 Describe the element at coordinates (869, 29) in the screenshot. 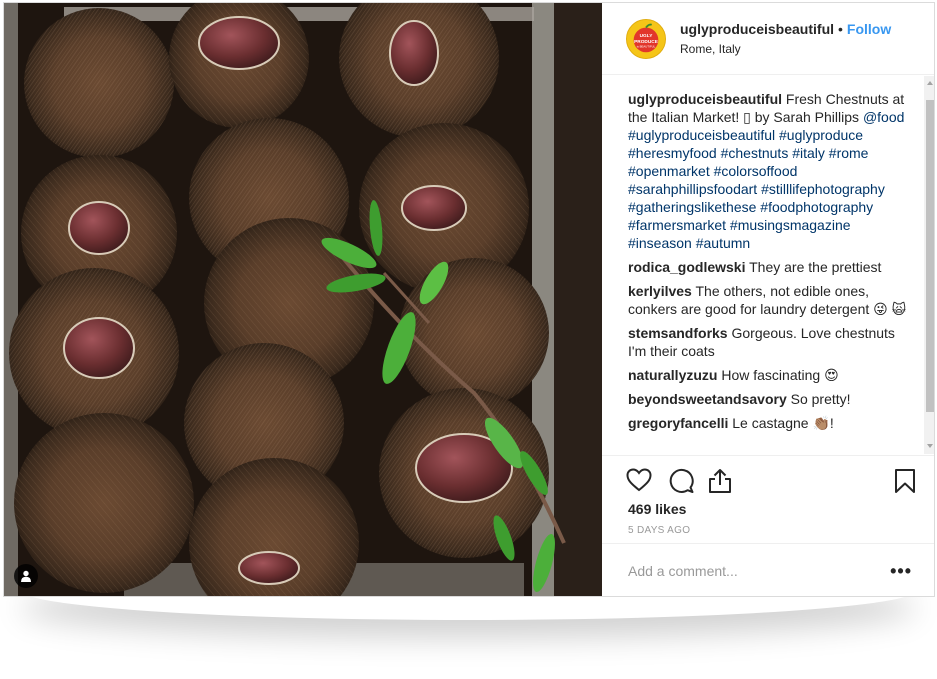

I see `follow-button: Follow` at that location.